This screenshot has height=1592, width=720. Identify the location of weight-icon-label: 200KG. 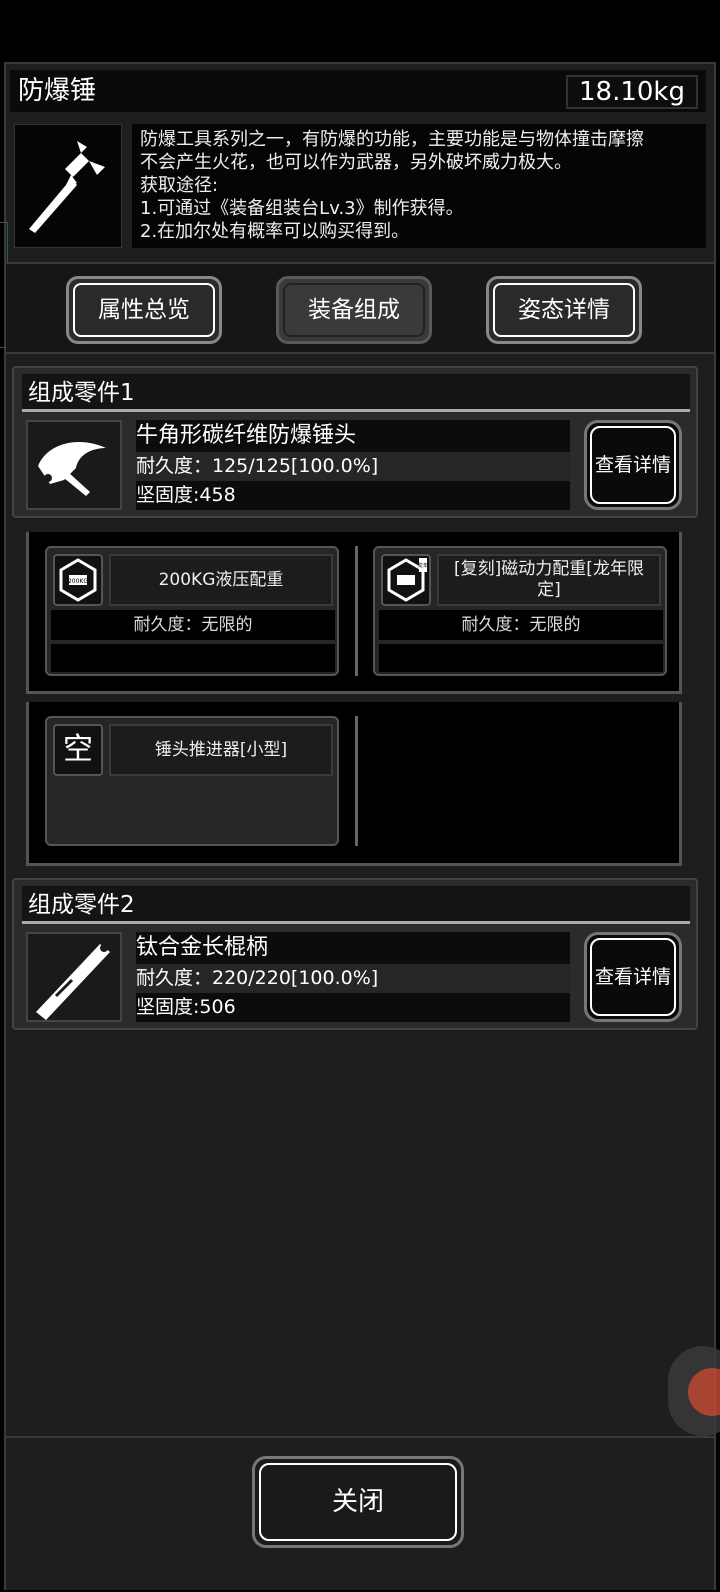
(78, 581).